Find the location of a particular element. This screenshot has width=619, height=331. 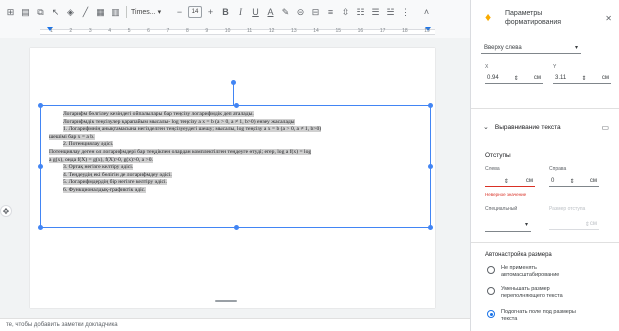

panel-divider is located at coordinates (545, 242).